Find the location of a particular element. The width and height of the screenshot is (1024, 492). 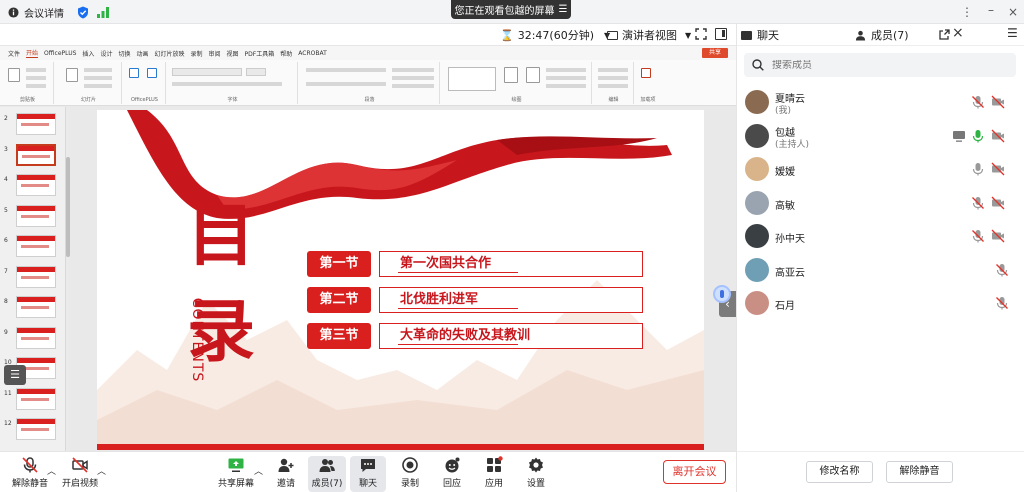

thumbnail-scrollbar is located at coordinates (68, 279).